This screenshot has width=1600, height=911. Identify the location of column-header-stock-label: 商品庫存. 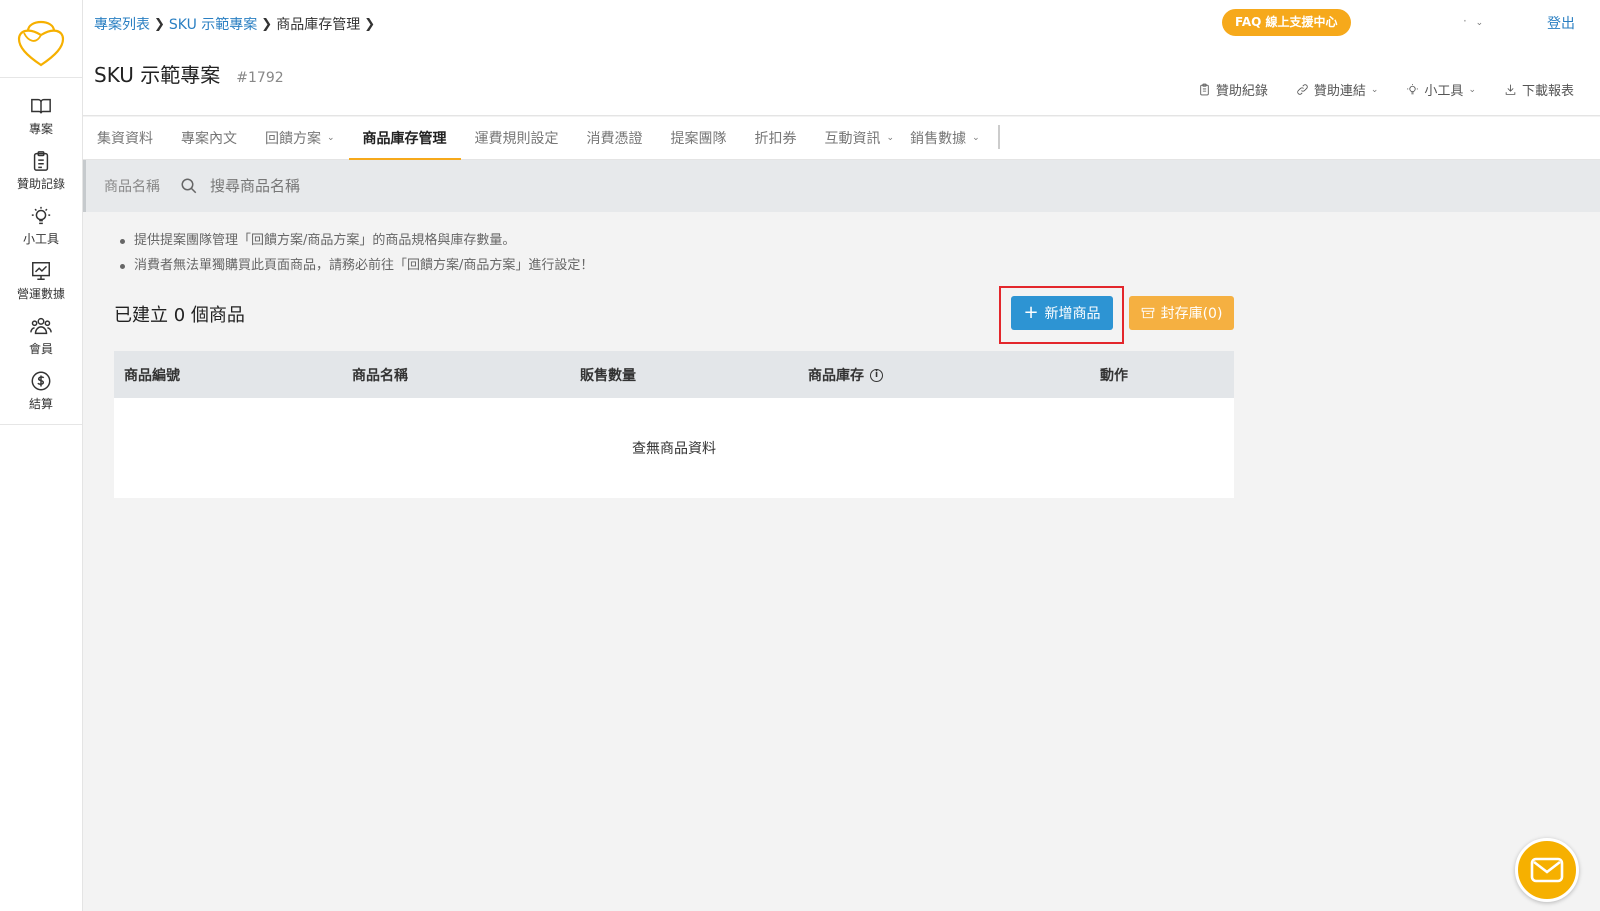
(836, 375).